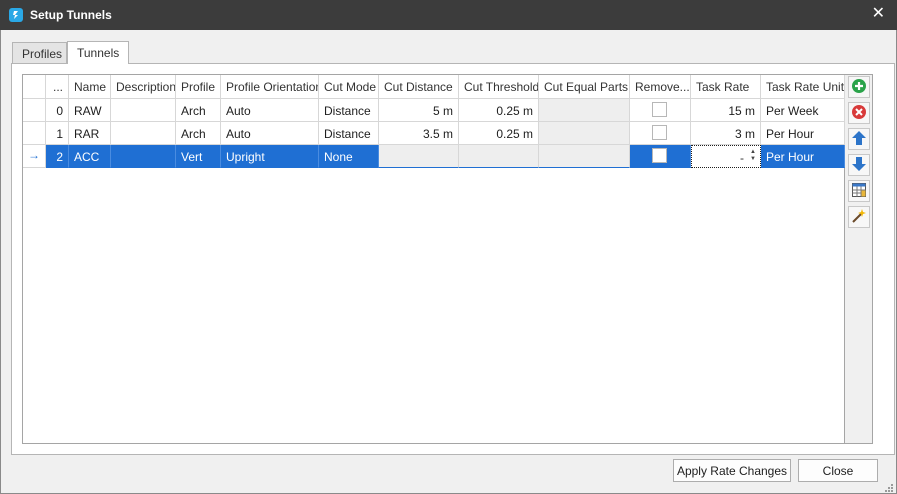  What do you see at coordinates (90, 87) in the screenshot?
I see `column-header-name: Name` at bounding box center [90, 87].